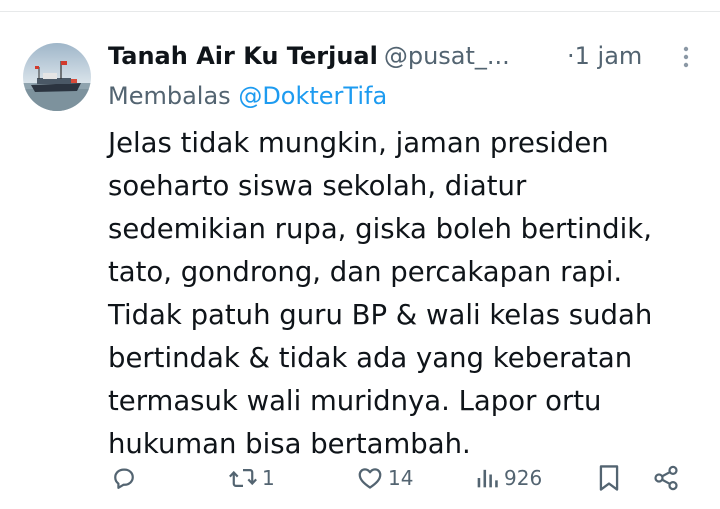 The image size is (720, 509). I want to click on avatar-image, so click(57, 77).